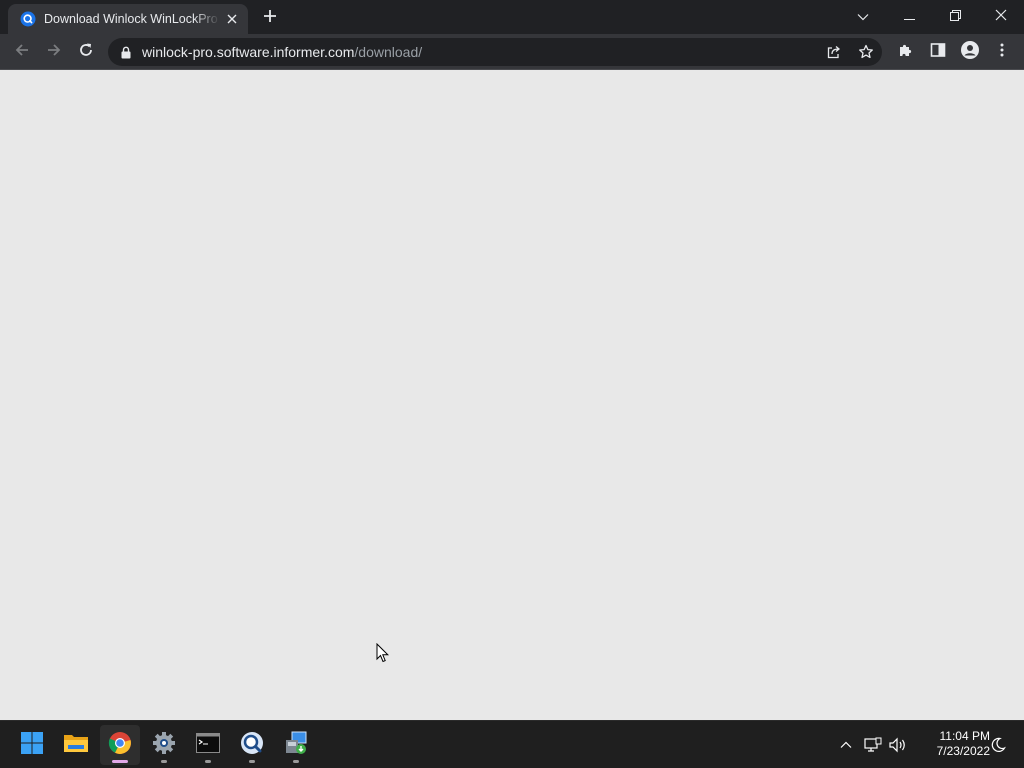  I want to click on taskbar-terminal, so click(208, 745).